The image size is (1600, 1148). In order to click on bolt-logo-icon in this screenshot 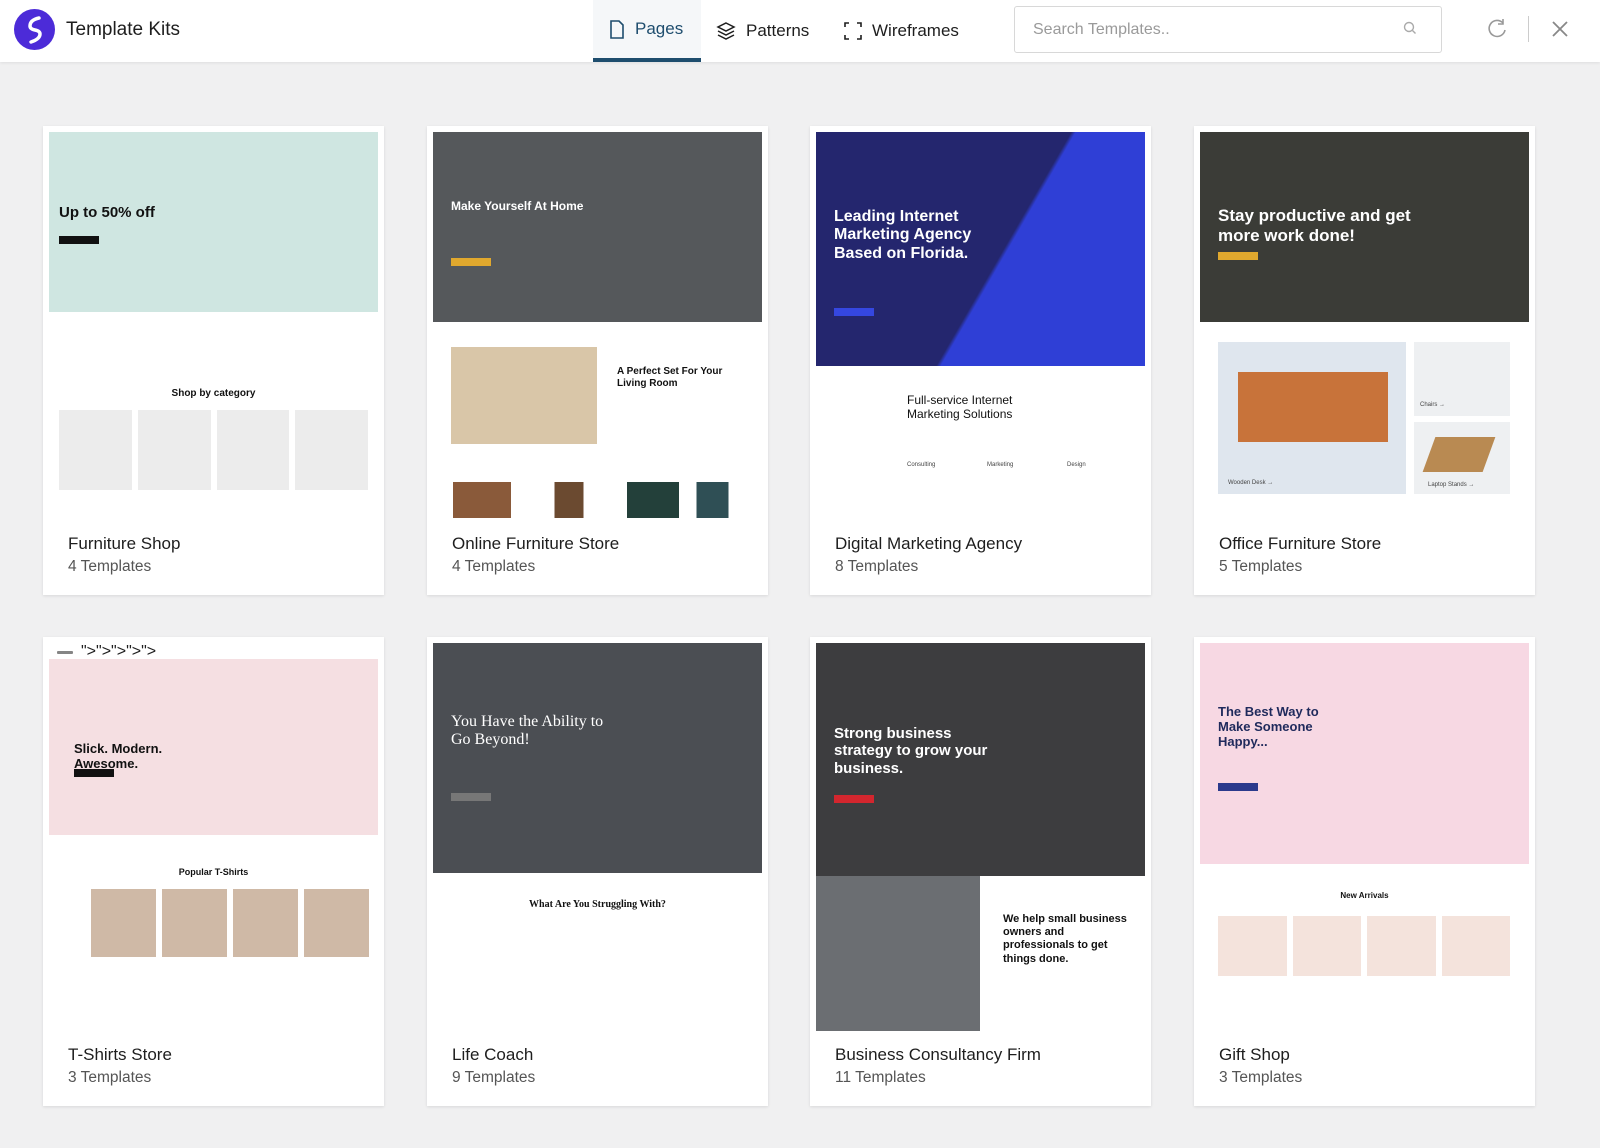, I will do `click(34, 29)`.